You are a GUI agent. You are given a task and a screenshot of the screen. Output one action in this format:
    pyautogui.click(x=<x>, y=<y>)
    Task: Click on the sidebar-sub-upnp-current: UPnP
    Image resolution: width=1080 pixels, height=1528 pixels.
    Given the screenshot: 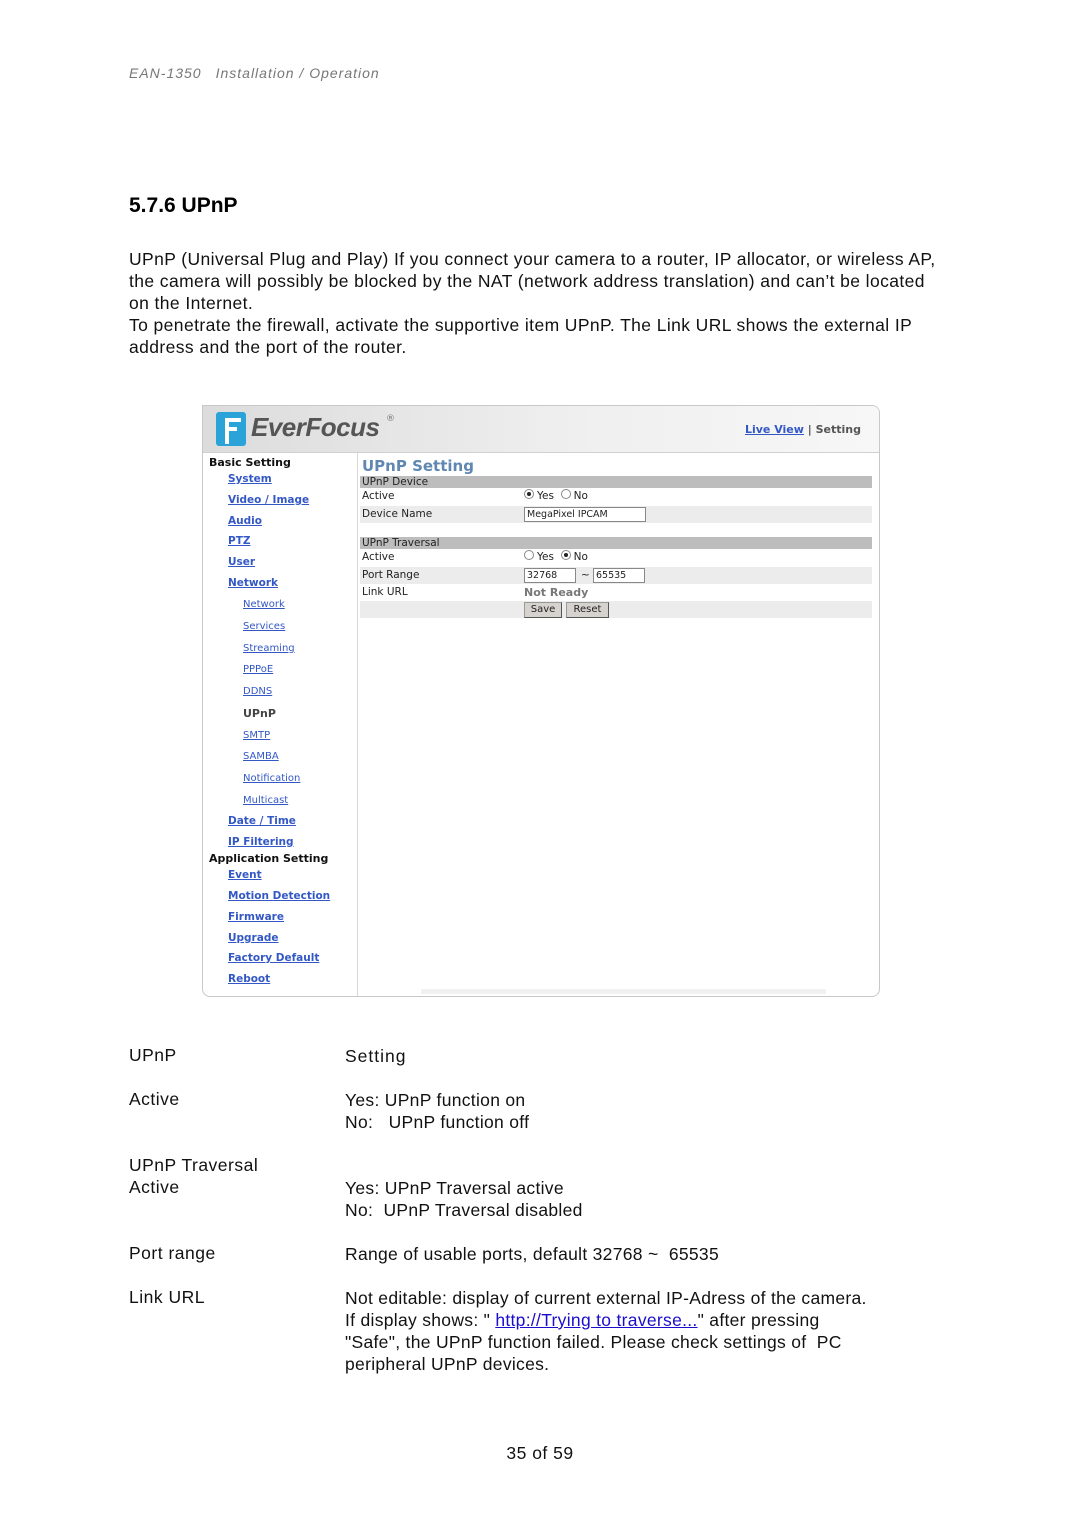 What is the action you would take?
    pyautogui.click(x=259, y=713)
    